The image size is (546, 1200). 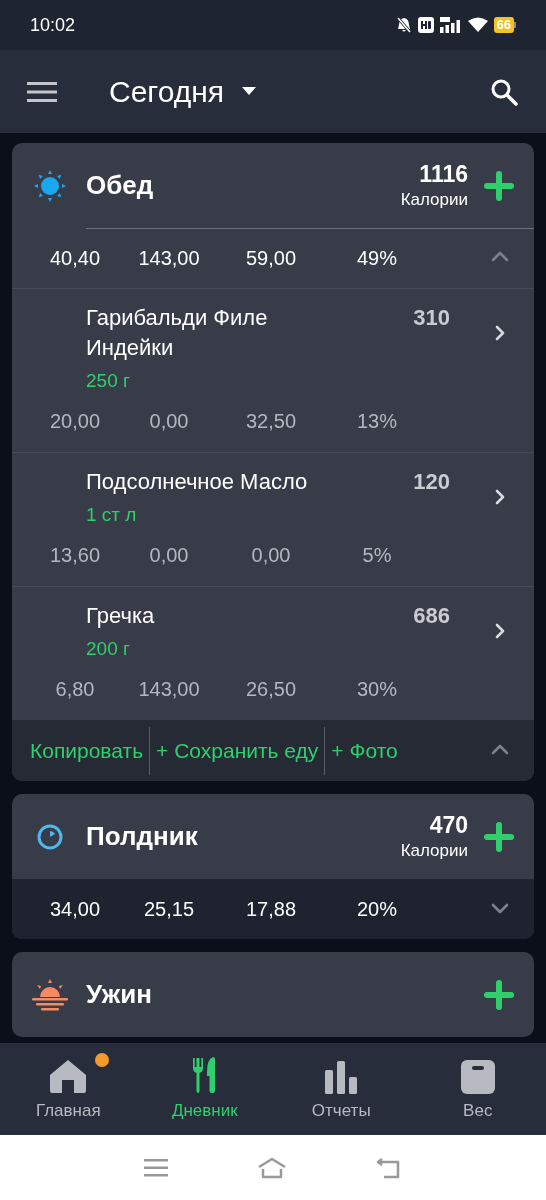 I want to click on nutrient-total: 17,88, so click(x=271, y=909).